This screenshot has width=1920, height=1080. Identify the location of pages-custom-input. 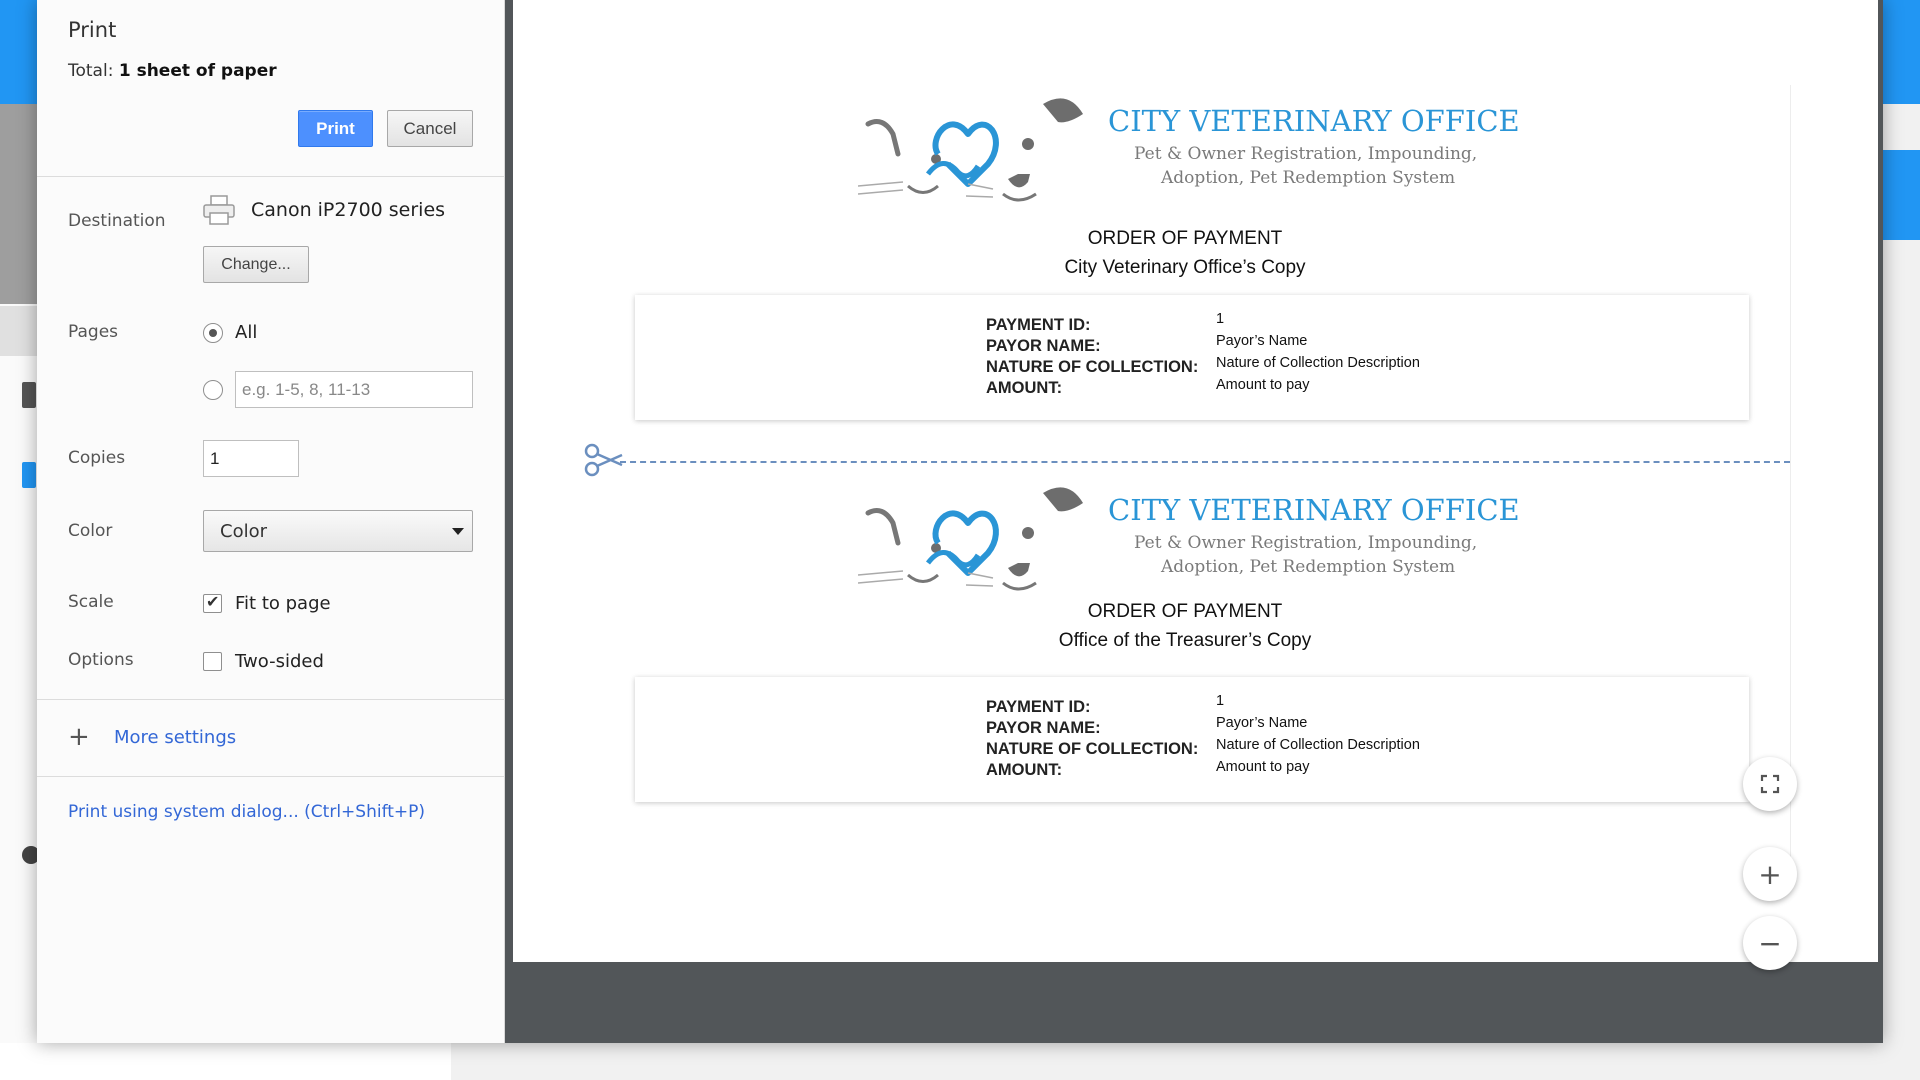
(354, 389).